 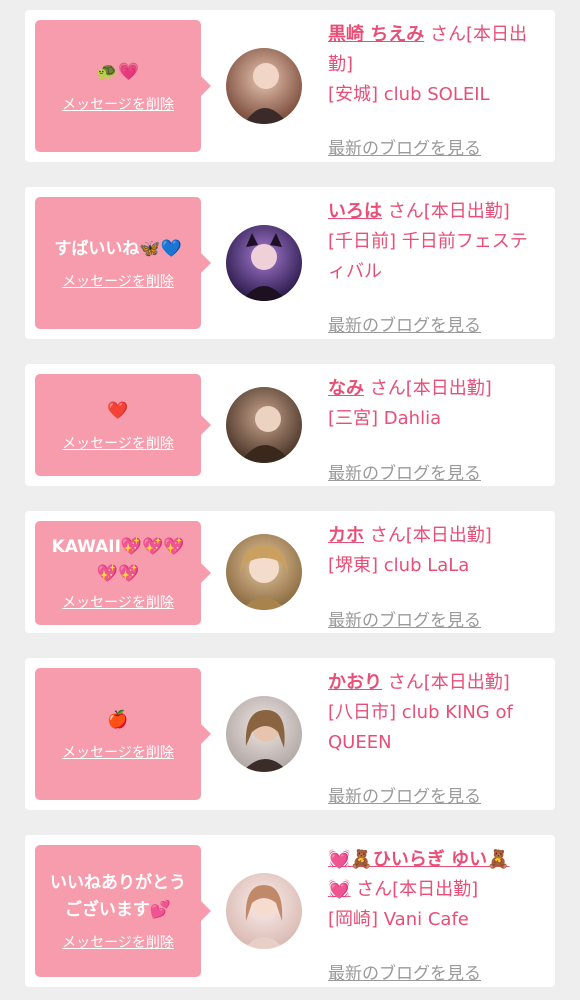 I want to click on shop-label: [堺東] club LaLa, so click(x=399, y=565).